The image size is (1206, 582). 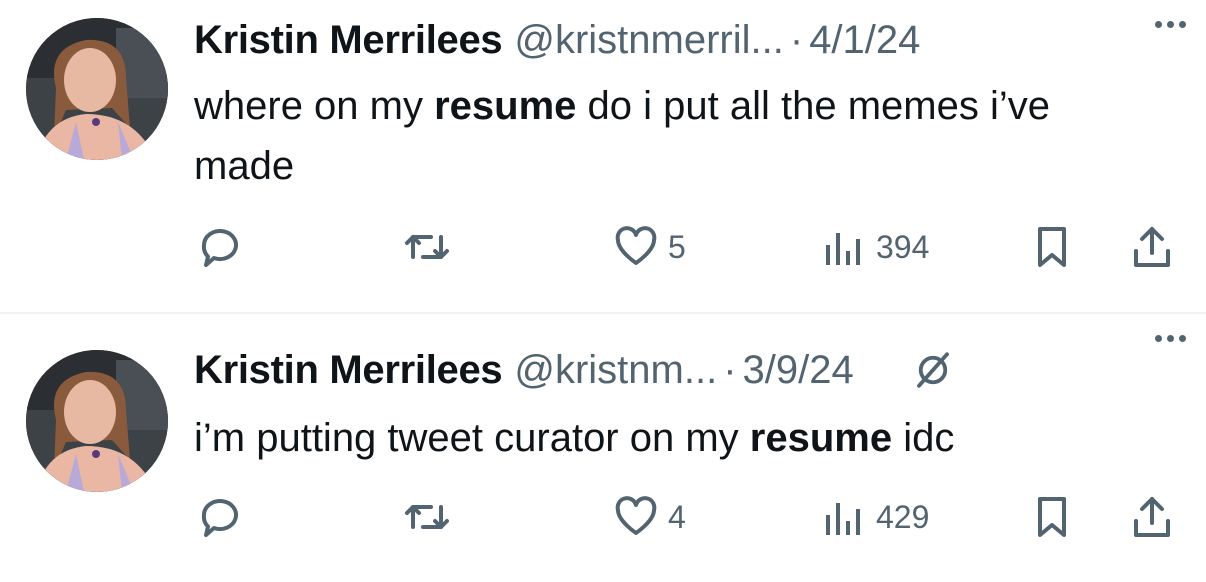 What do you see at coordinates (864, 40) in the screenshot?
I see `tweet-date: 4/1/24` at bounding box center [864, 40].